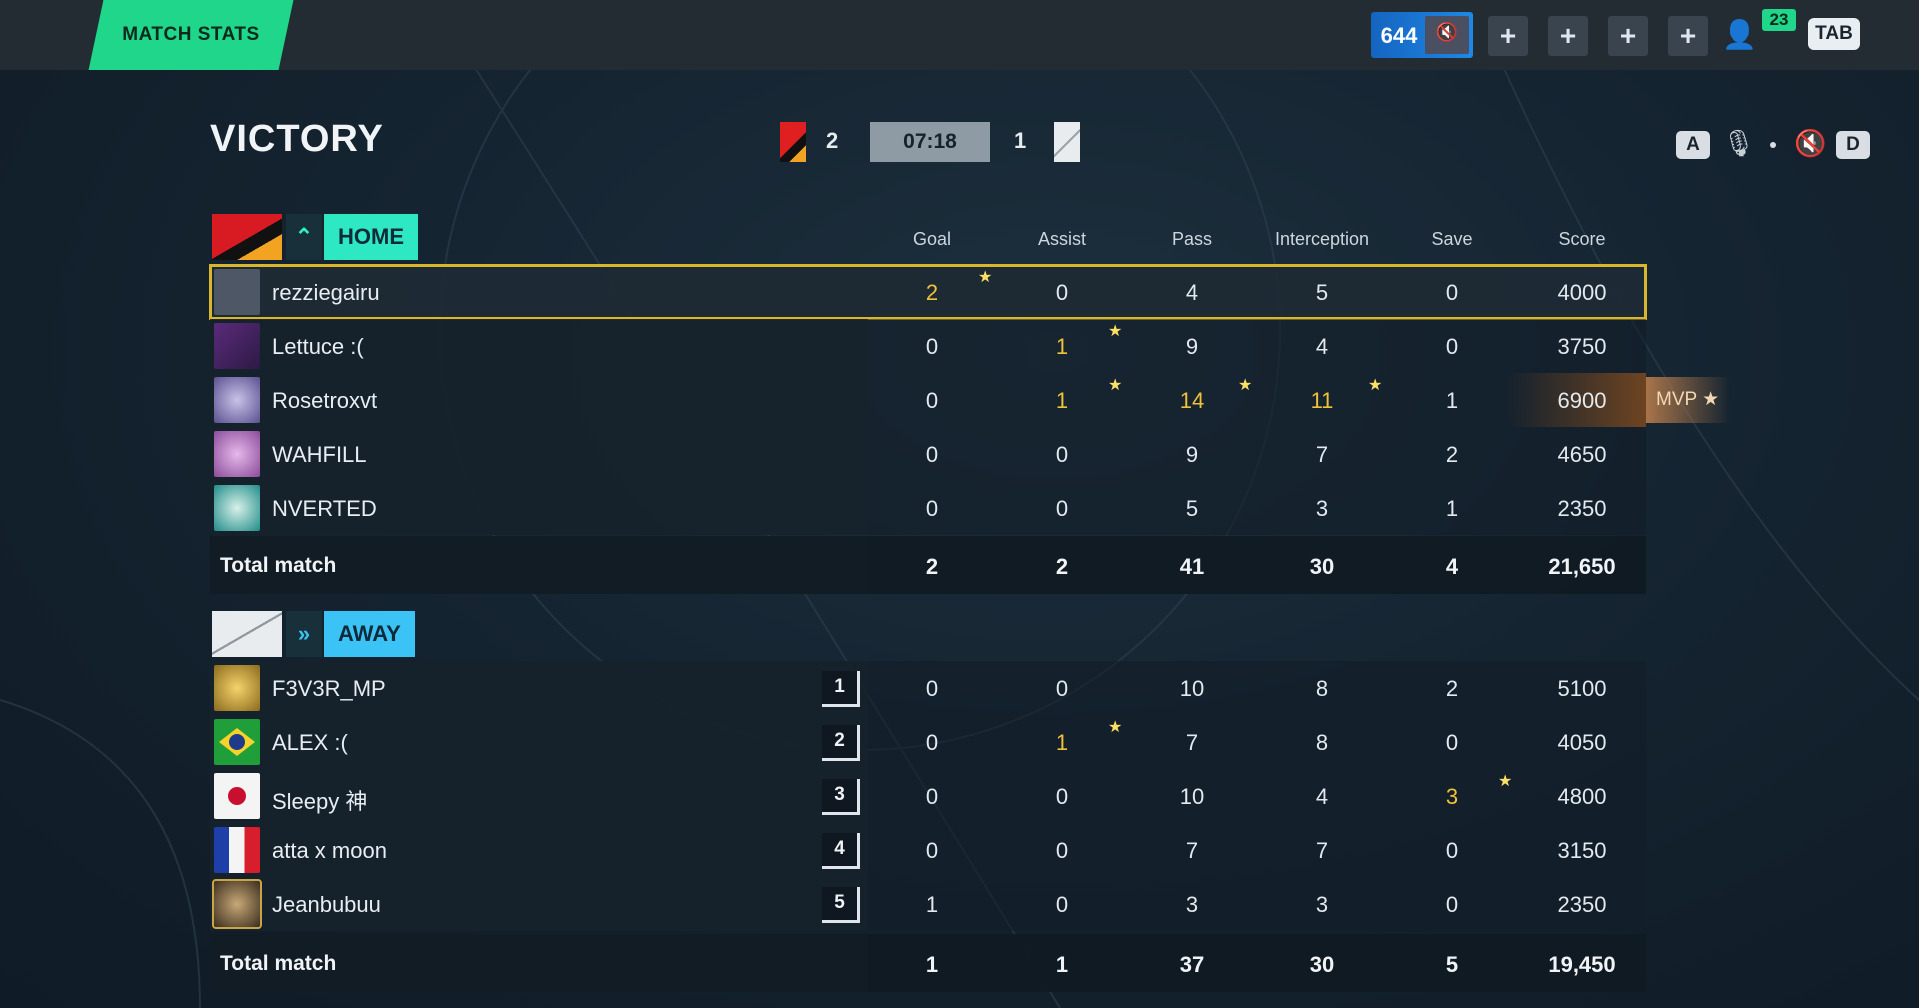 The image size is (1919, 1008). Describe the element at coordinates (1192, 964) in the screenshot. I see `total-pass: 37` at that location.